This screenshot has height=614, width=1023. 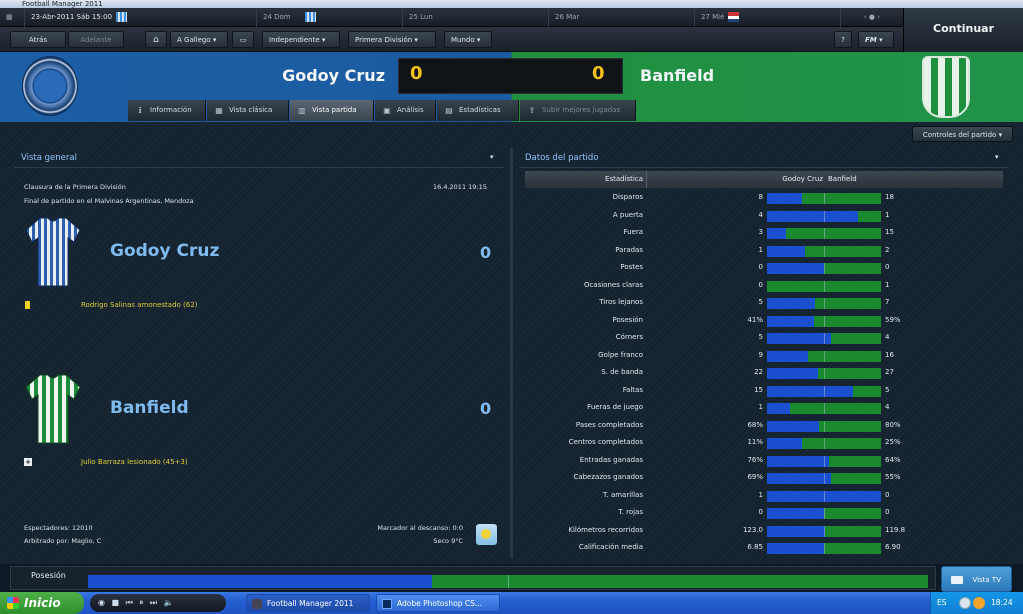 What do you see at coordinates (767, 17) in the screenshot?
I see `calendar-day: 27 Mié` at bounding box center [767, 17].